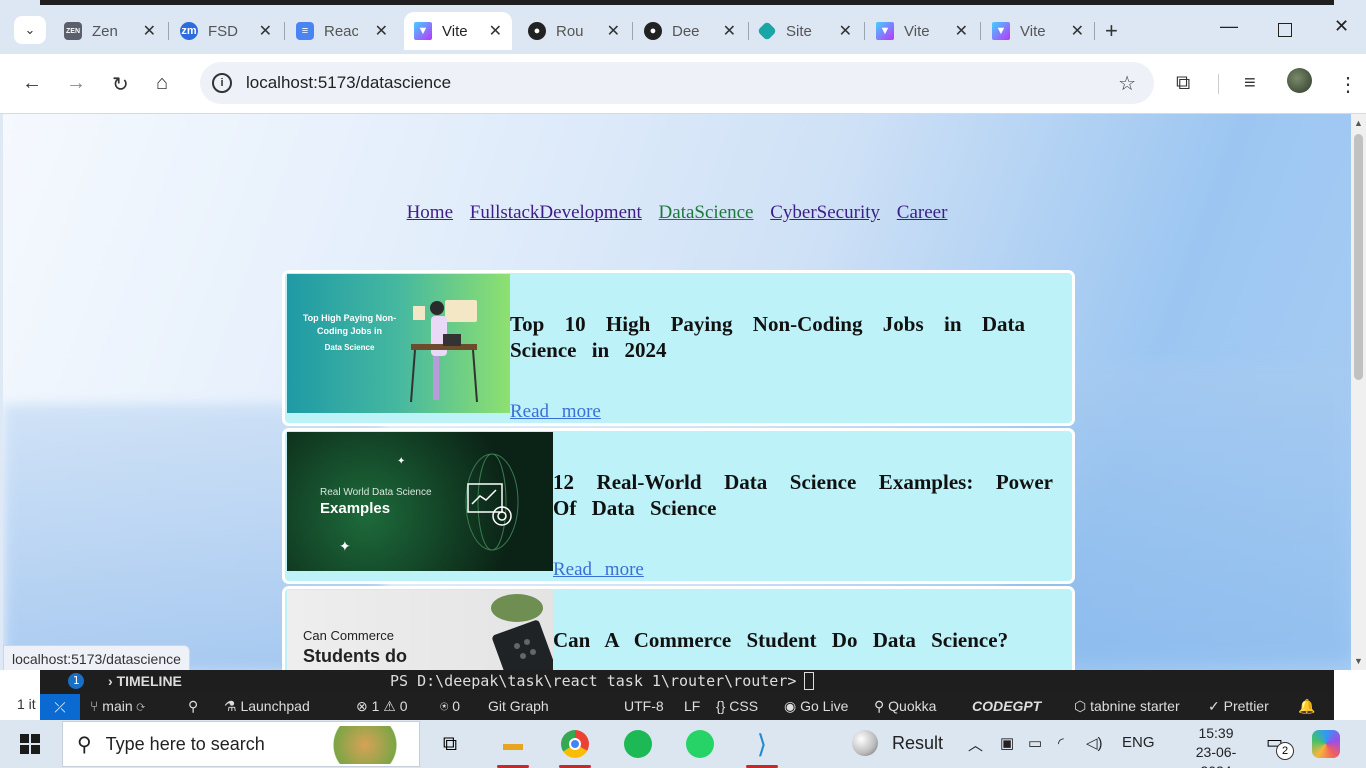  What do you see at coordinates (1341, 26) in the screenshot?
I see `close-window-icon: ✕` at bounding box center [1341, 26].